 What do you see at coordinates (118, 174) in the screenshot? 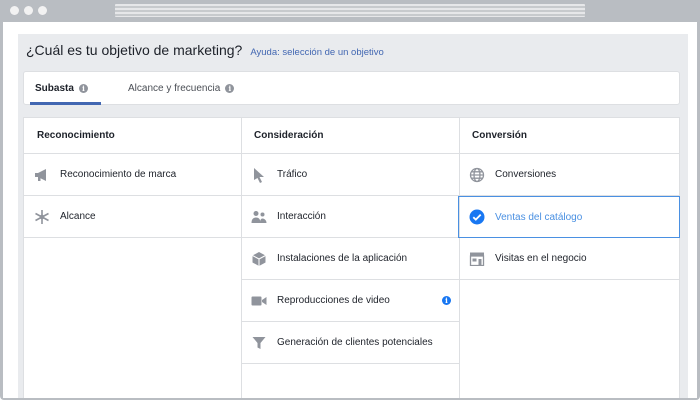
I see `objective-label: Reconocimiento de marca` at bounding box center [118, 174].